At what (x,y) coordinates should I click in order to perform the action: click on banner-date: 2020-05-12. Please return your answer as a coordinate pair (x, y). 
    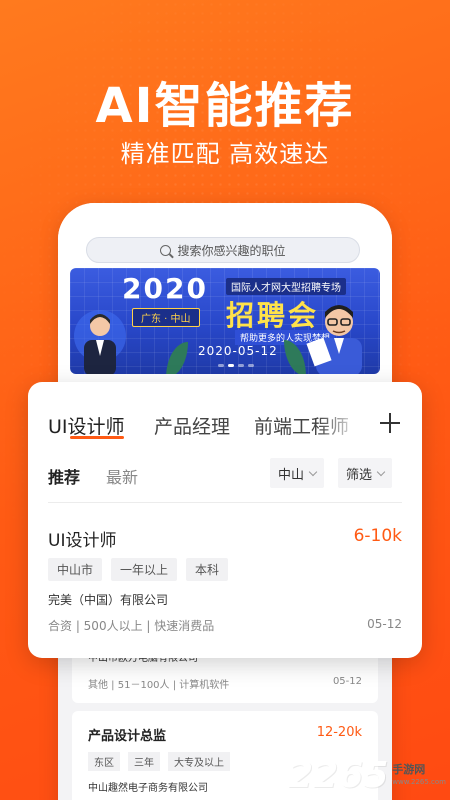
    Looking at the image, I should click on (238, 351).